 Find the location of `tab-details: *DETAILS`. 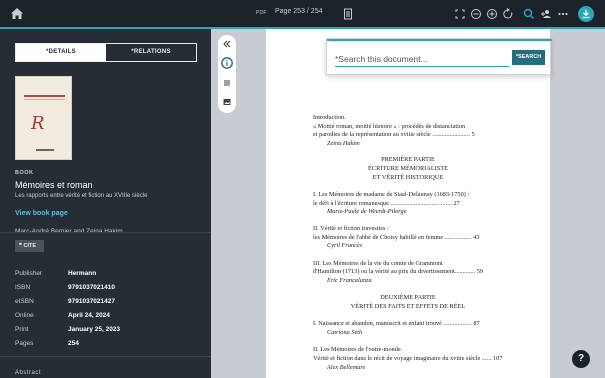

tab-details: *DETAILS is located at coordinates (61, 52).